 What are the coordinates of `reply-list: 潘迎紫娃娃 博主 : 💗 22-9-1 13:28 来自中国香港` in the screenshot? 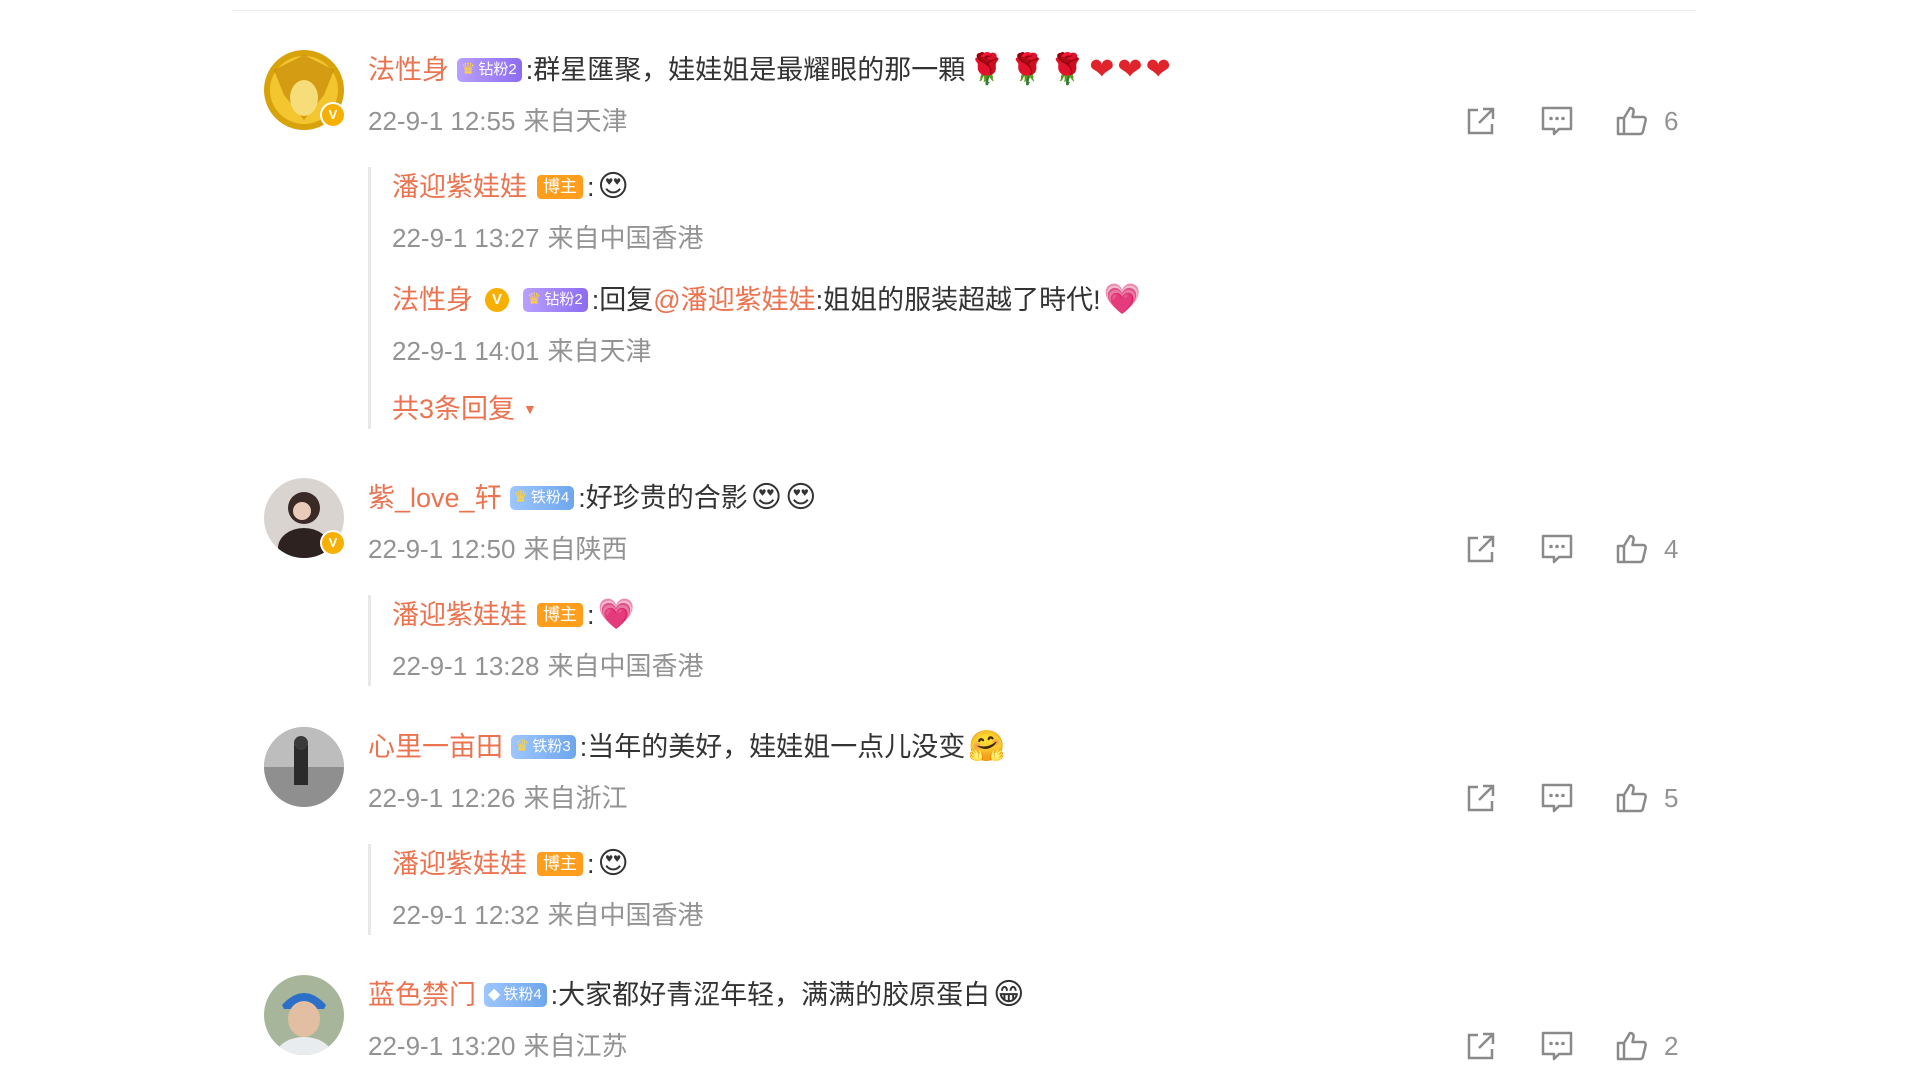 It's located at (830, 640).